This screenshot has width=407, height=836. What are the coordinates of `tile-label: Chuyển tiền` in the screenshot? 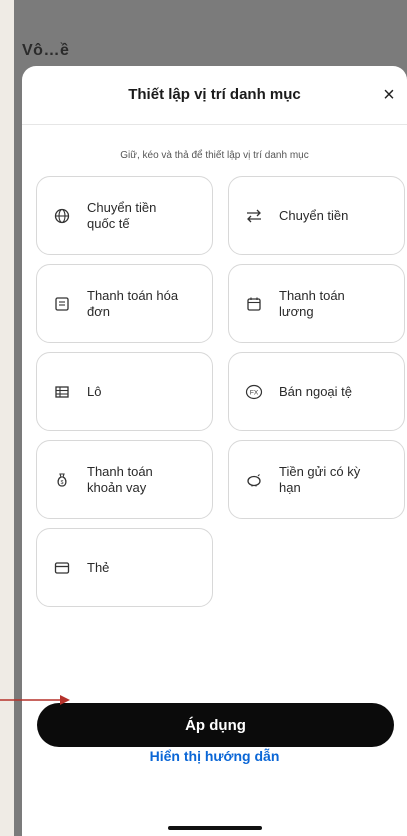 It's located at (314, 215).